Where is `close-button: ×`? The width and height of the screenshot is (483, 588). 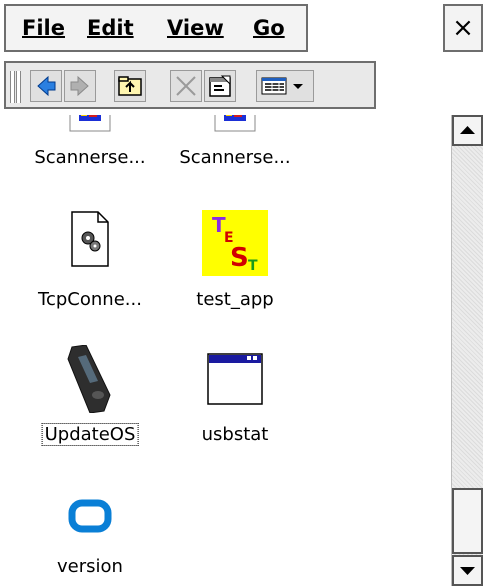
close-button: × is located at coordinates (463, 28).